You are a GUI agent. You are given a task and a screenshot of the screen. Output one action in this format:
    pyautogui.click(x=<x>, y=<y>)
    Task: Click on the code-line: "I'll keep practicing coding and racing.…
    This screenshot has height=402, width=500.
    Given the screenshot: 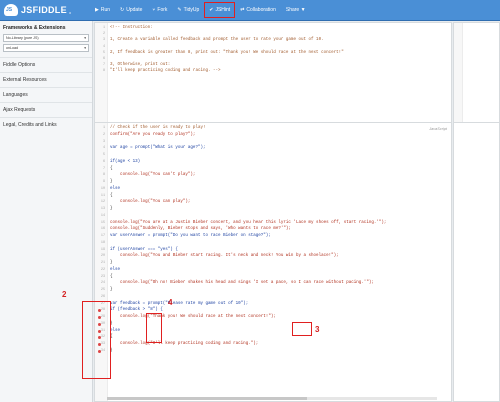 What is the action you would take?
    pyautogui.click(x=165, y=71)
    